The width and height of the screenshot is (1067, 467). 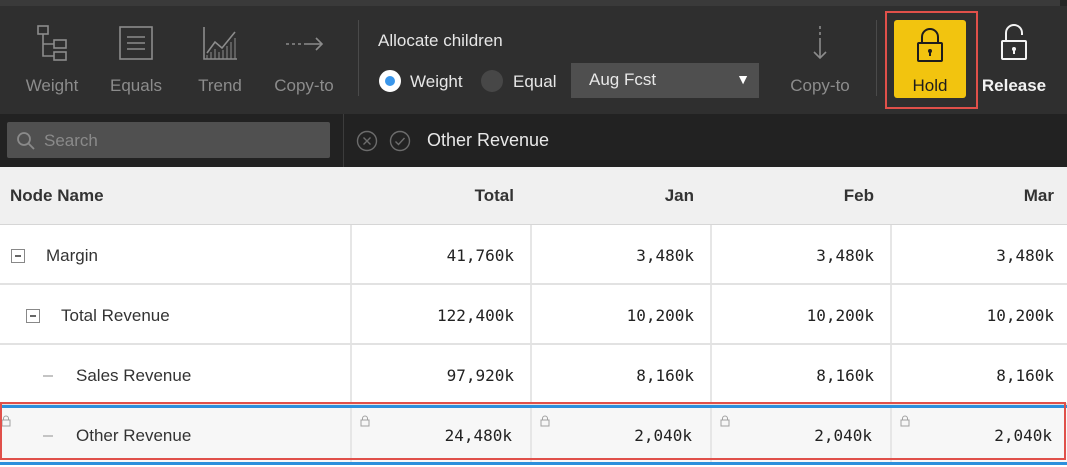 I want to click on confirm-circle-icon, so click(x=400, y=141).